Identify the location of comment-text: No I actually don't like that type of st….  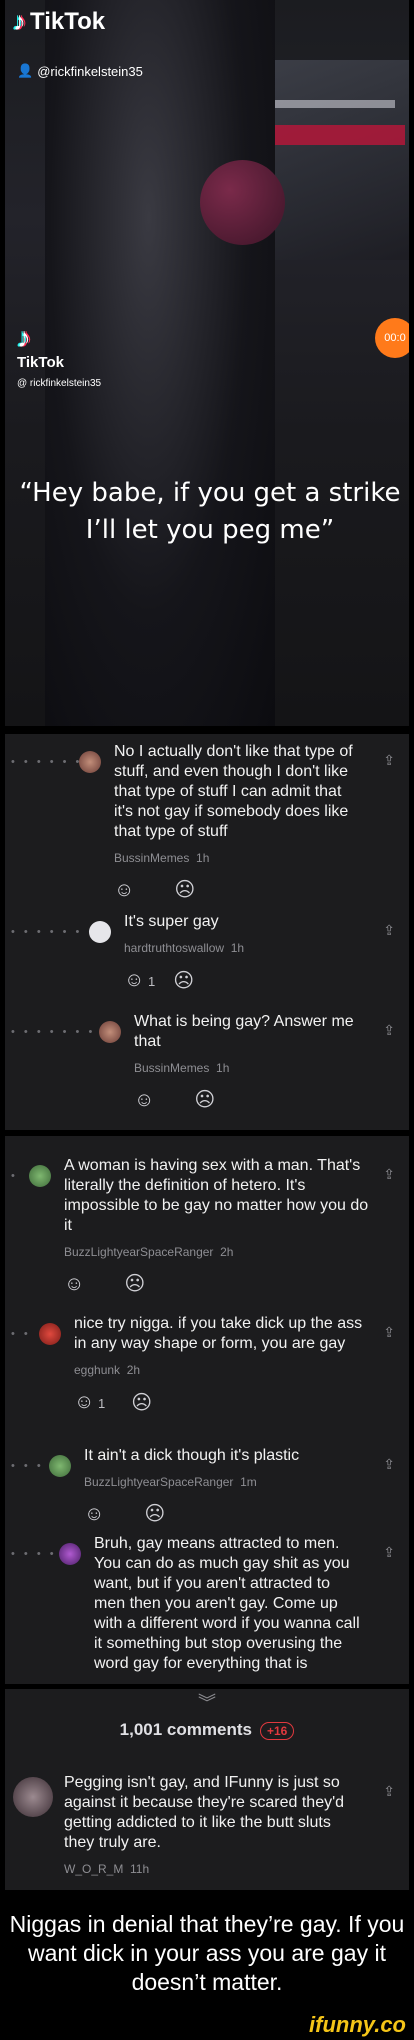
(233, 791).